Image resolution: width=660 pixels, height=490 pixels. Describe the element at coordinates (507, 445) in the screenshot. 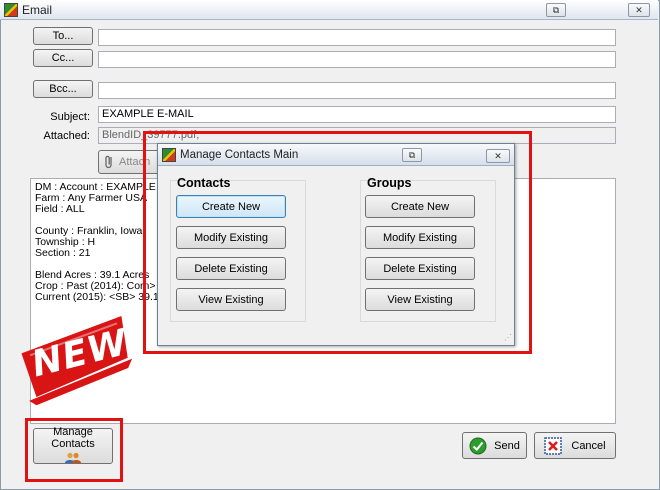

I see `send-label: Send` at that location.